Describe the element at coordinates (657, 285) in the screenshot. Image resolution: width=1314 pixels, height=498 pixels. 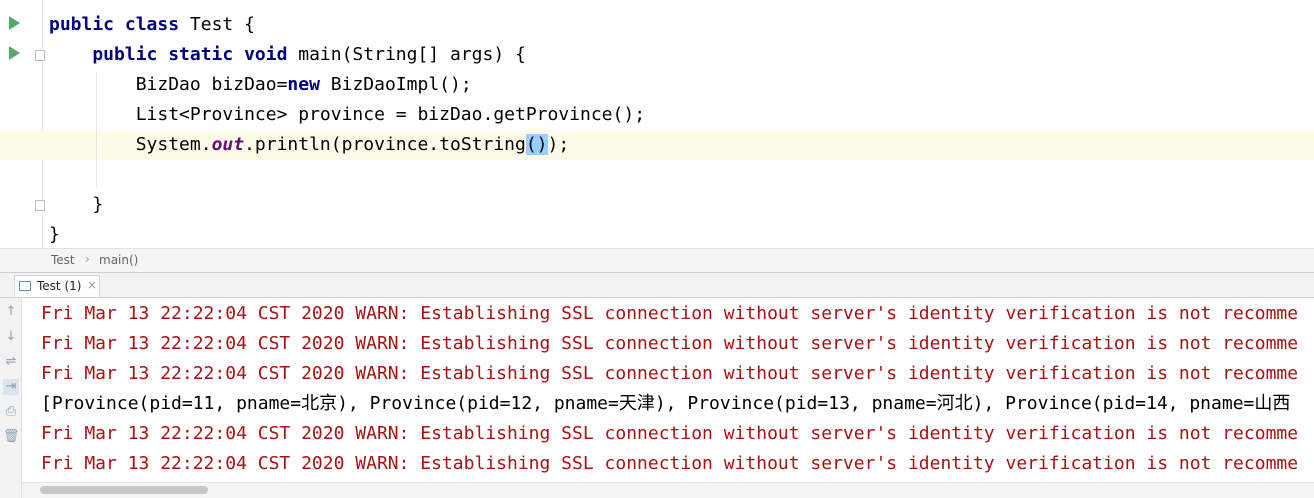
I see `run-tool-tabbar: Test (1) ×` at that location.